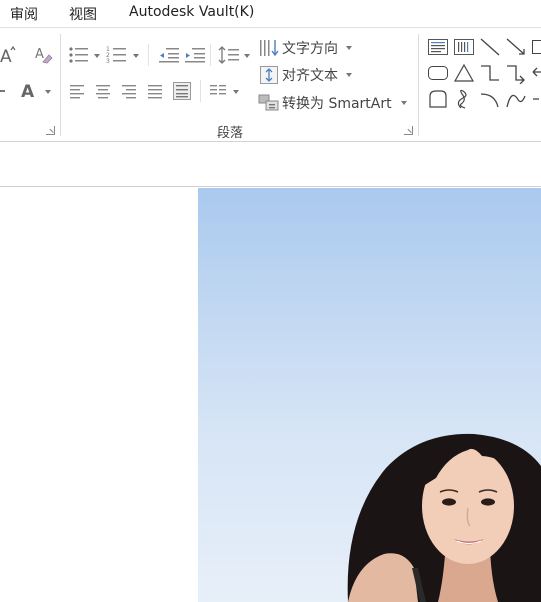 Image resolution: width=541 pixels, height=602 pixels. Describe the element at coordinates (108, 61) in the screenshot. I see `svg-text: 3` at that location.